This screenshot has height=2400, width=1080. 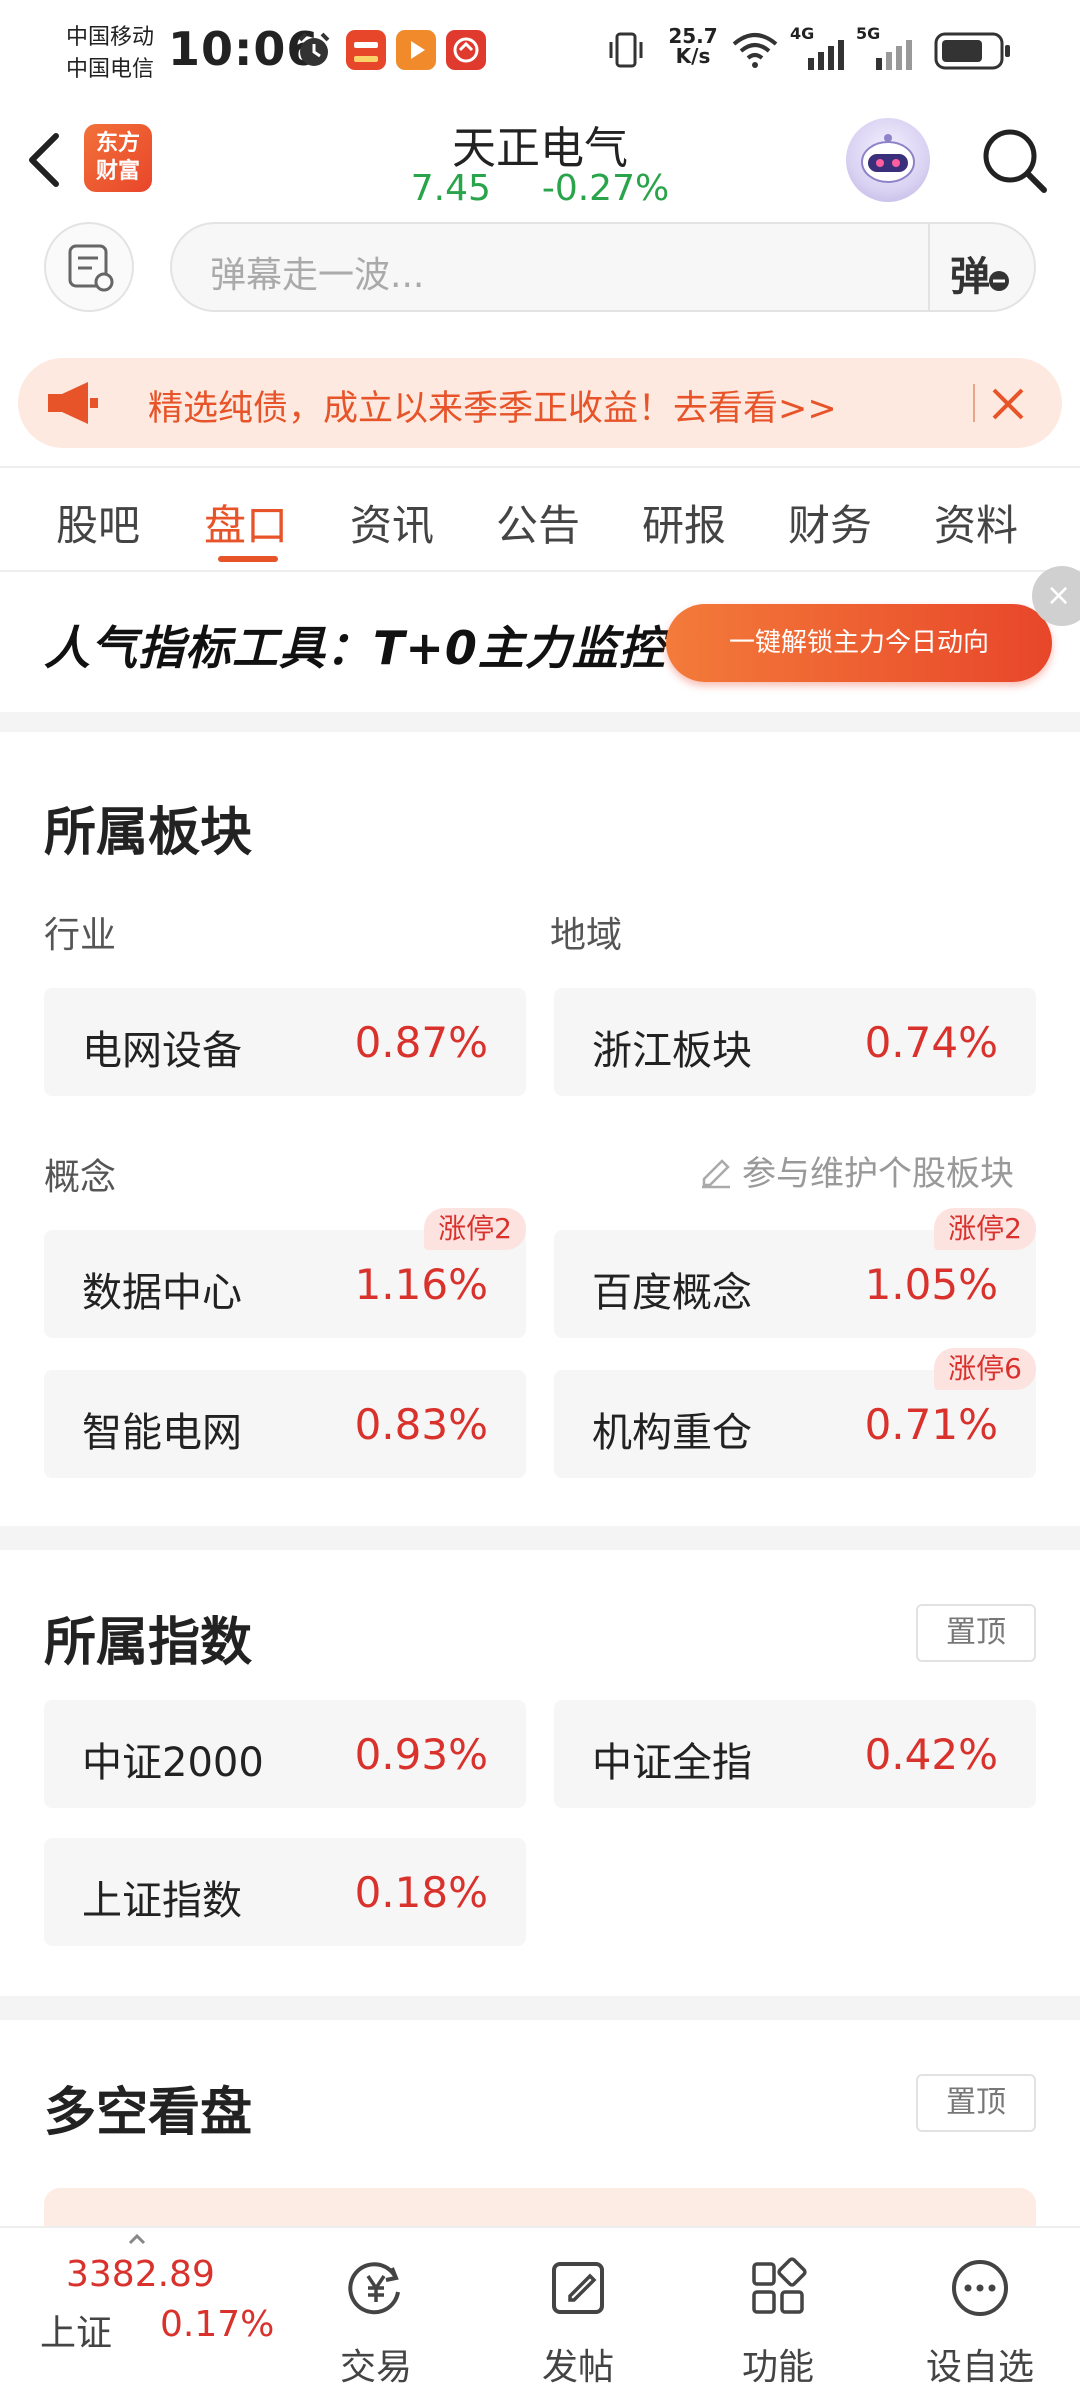 I want to click on ai-assistant-avatar, so click(x=888, y=160).